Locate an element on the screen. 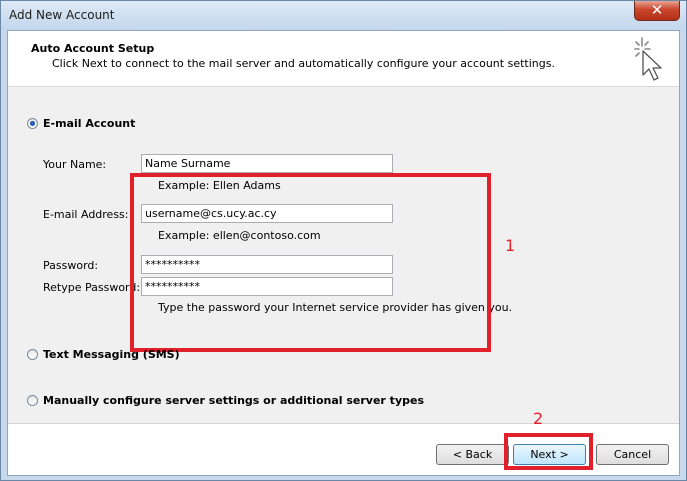 The image size is (687, 481). window-title: Add New Account is located at coordinates (62, 15).